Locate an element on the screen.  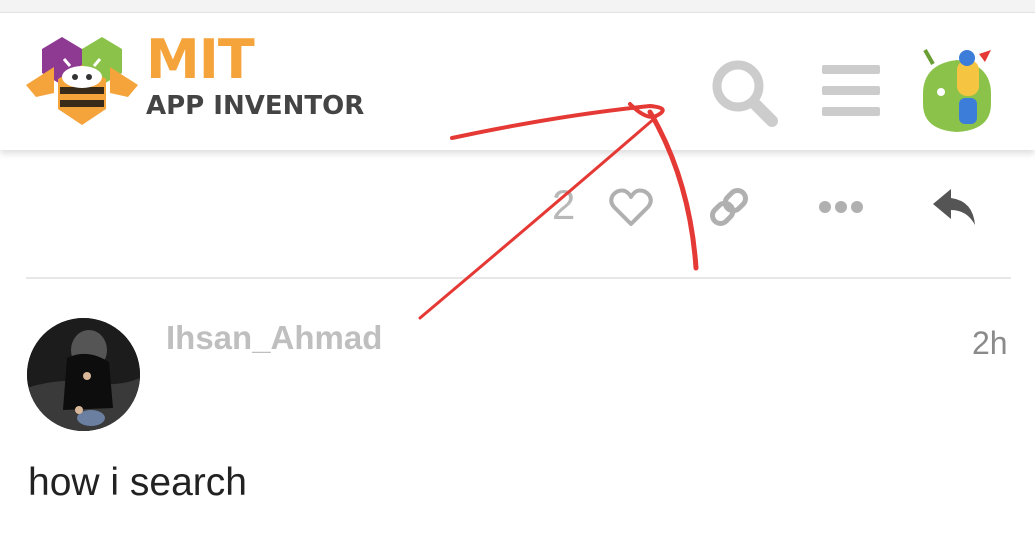
search-icon is located at coordinates (745, 93).